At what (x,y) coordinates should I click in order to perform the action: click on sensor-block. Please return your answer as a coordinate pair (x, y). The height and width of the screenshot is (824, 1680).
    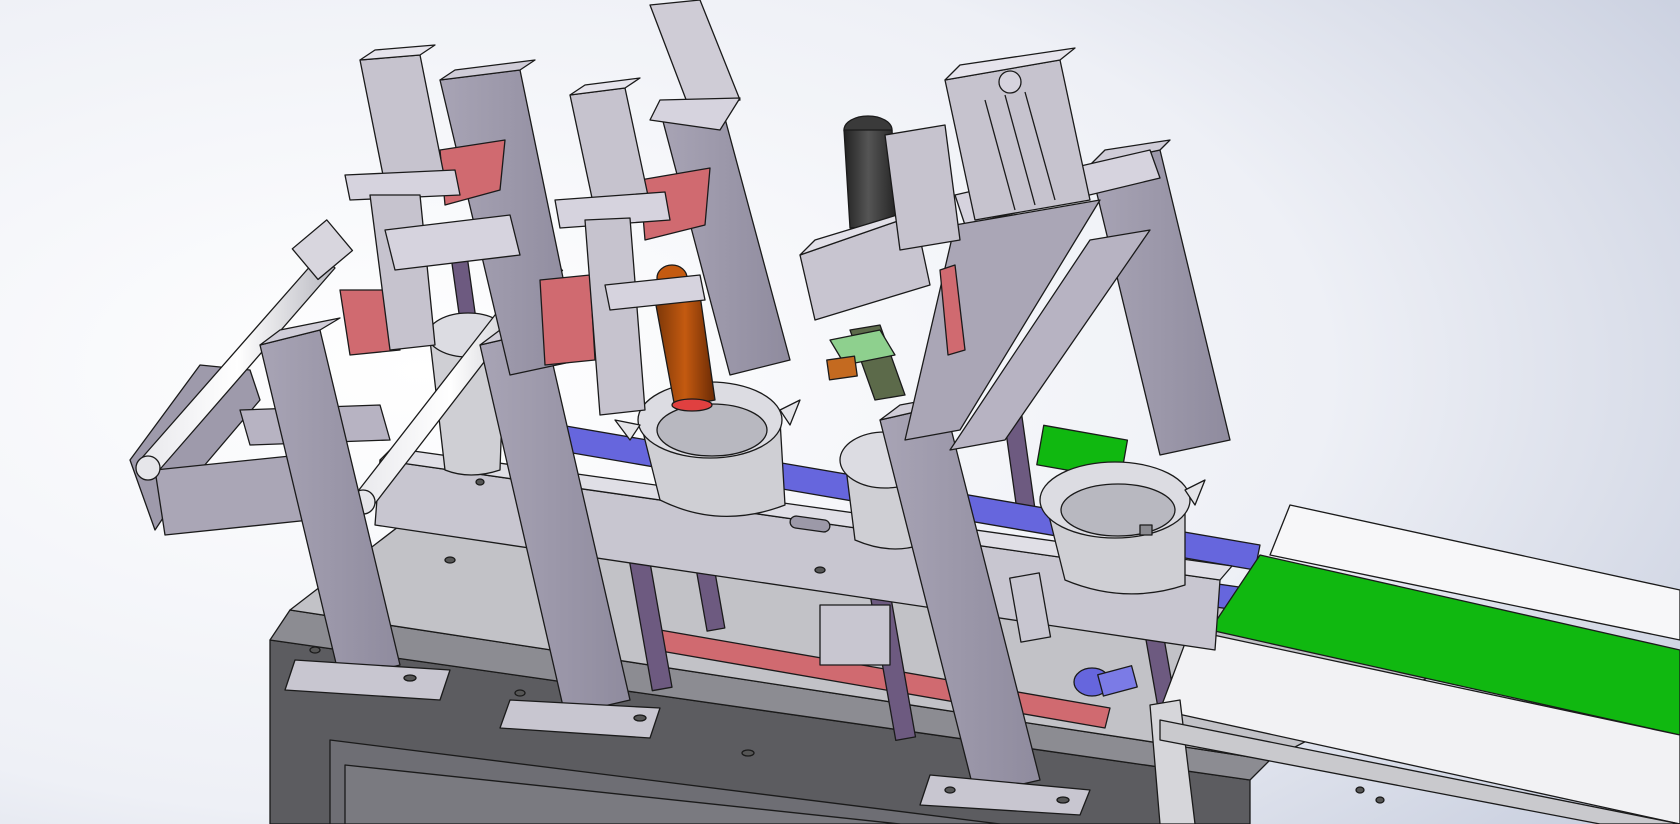
    Looking at the image, I should click on (842, 368).